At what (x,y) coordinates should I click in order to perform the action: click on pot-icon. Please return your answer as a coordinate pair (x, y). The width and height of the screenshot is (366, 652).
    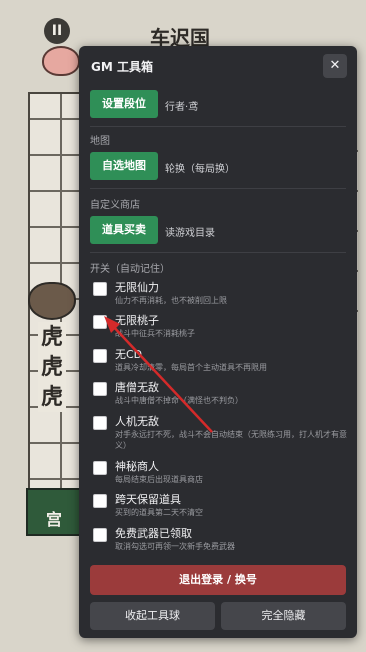
    Looking at the image, I should click on (52, 301).